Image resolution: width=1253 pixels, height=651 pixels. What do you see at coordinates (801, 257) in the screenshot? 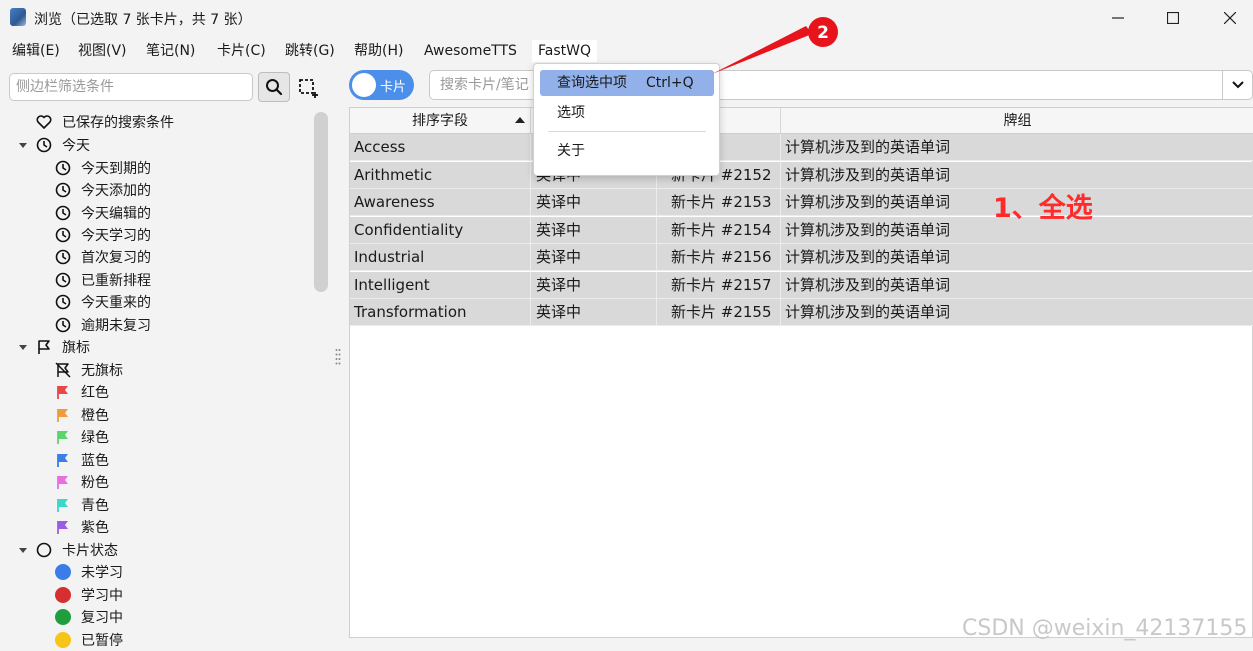
I see `table-row: Industrial 英译中 新卡片 #2156 计算机涉及到的英语单词` at bounding box center [801, 257].